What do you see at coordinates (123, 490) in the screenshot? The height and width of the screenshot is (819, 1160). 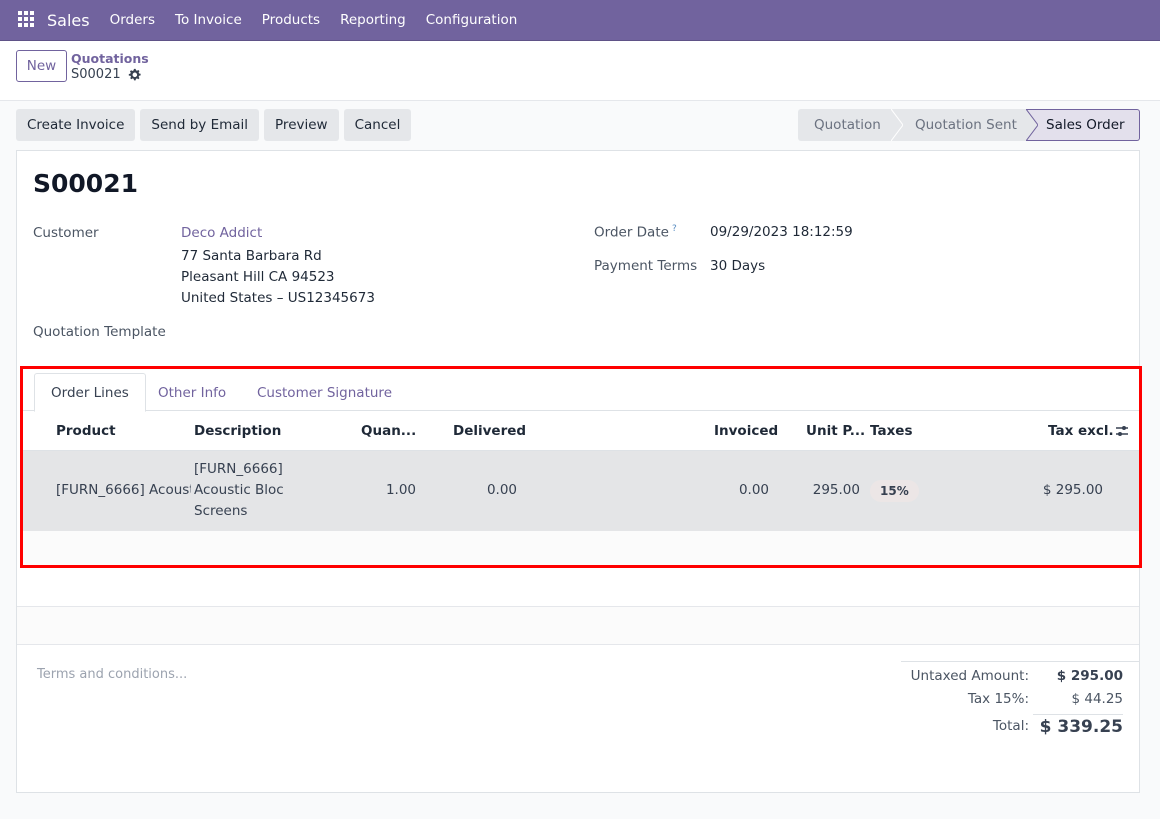 I see `line-product: [FURN_6666] Acousti` at bounding box center [123, 490].